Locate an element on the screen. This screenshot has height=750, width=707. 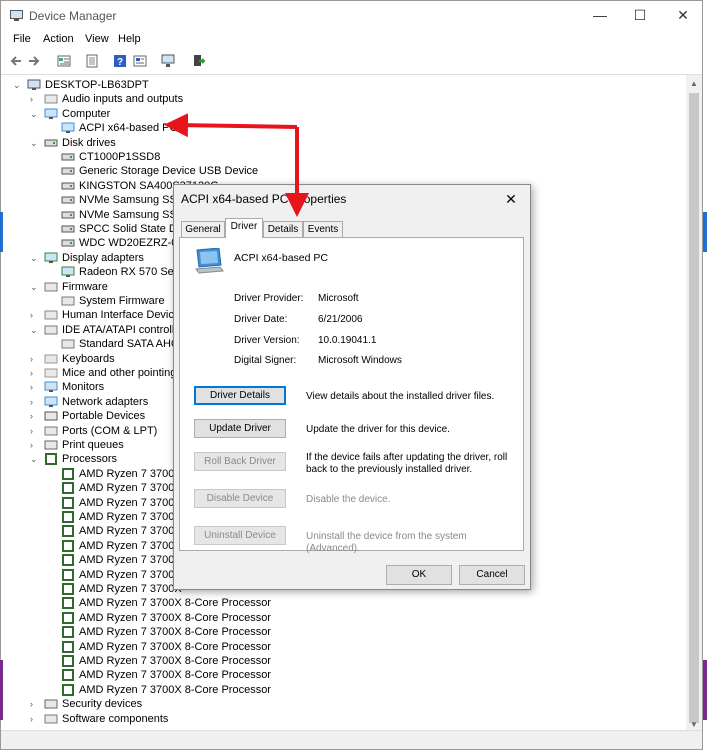
tab-driver: Driver is located at coordinates (244, 228).